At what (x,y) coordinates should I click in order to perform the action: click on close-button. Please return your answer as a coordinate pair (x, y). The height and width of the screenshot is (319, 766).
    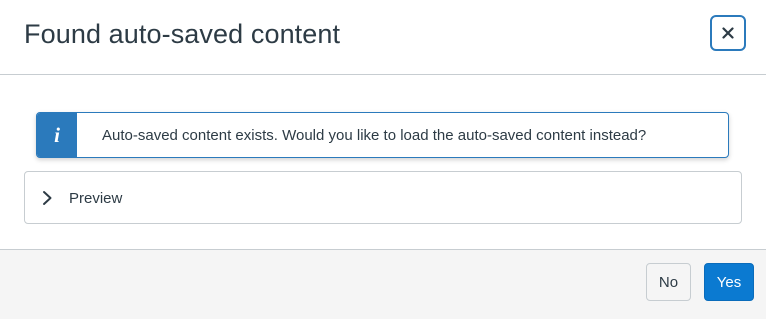
    Looking at the image, I should click on (728, 33).